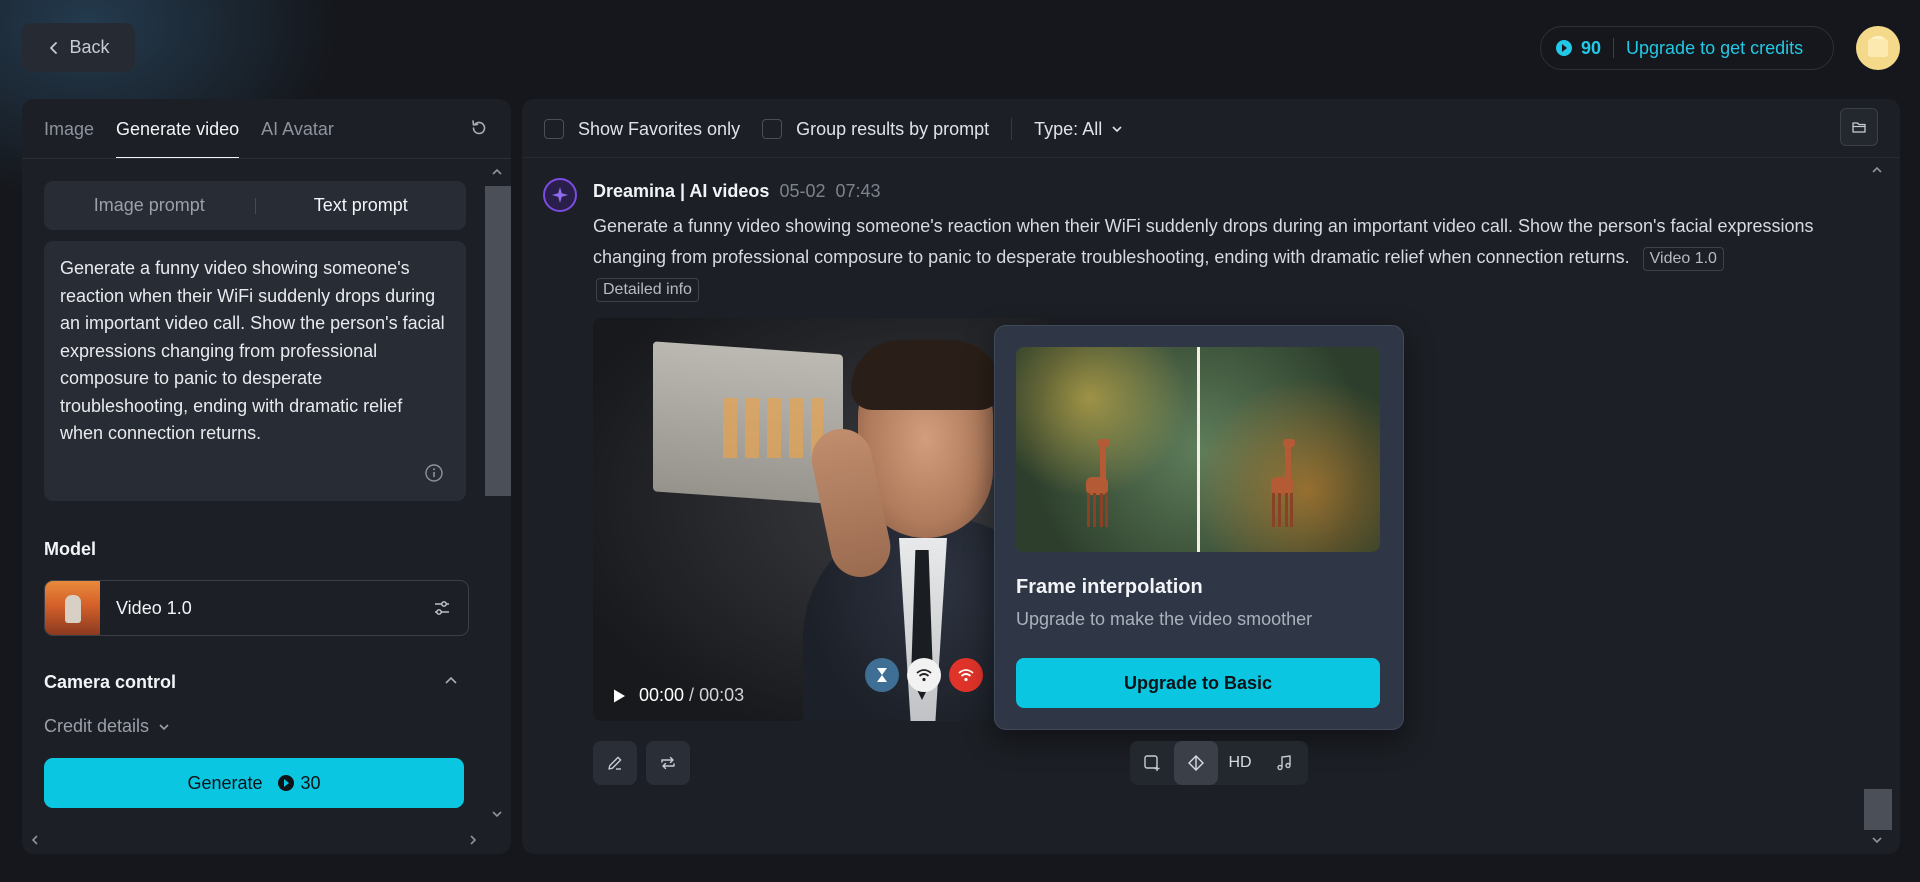 The image size is (1920, 882). Describe the element at coordinates (1283, 483) in the screenshot. I see `giraffe-figure-right` at that location.